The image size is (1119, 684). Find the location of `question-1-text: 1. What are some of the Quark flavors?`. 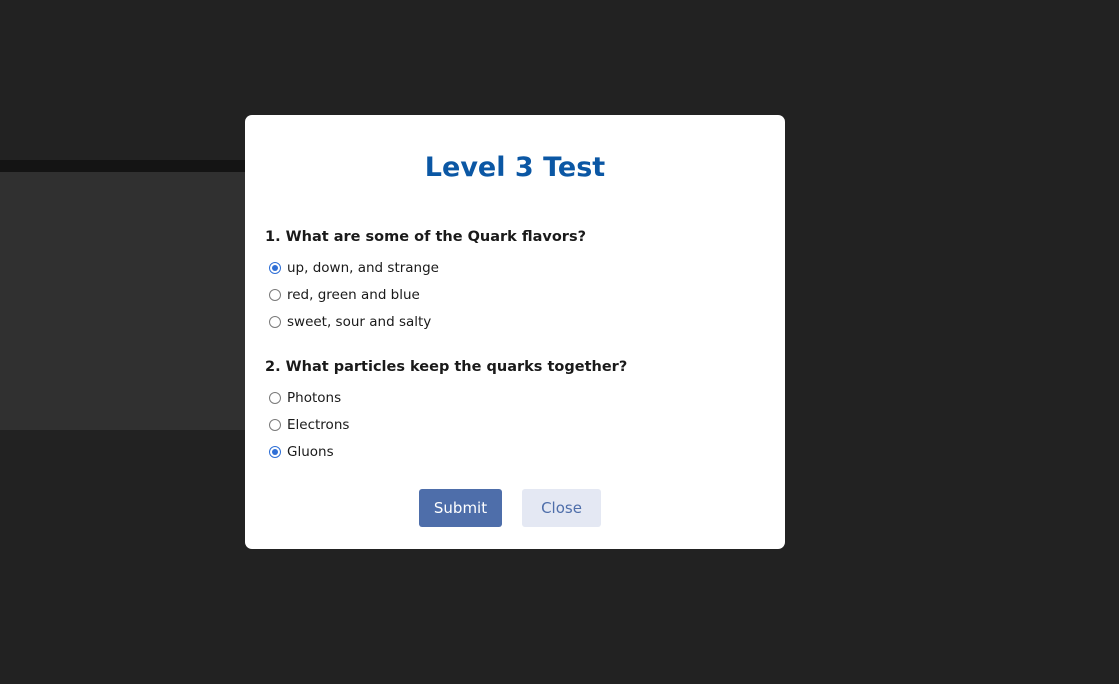

question-1-text: 1. What are some of the Quark flavors? is located at coordinates (425, 237).